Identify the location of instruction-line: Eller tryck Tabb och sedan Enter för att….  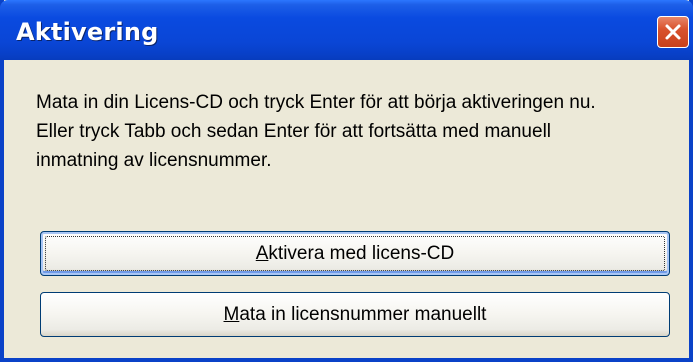
(294, 131).